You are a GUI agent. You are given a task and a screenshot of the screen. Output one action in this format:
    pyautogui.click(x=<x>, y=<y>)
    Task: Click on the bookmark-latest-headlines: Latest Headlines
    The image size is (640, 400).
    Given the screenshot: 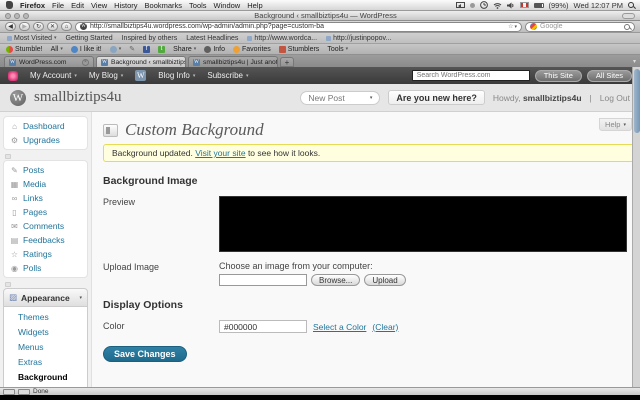 What is the action you would take?
    pyautogui.click(x=212, y=38)
    